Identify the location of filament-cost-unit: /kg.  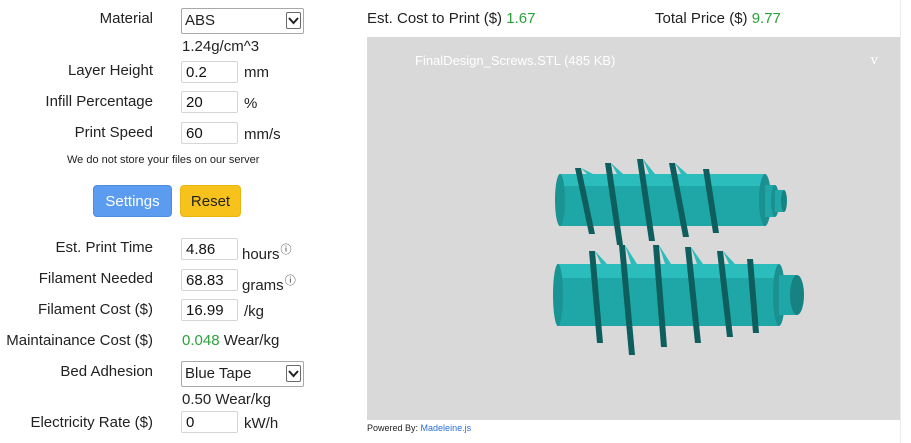
(254, 311).